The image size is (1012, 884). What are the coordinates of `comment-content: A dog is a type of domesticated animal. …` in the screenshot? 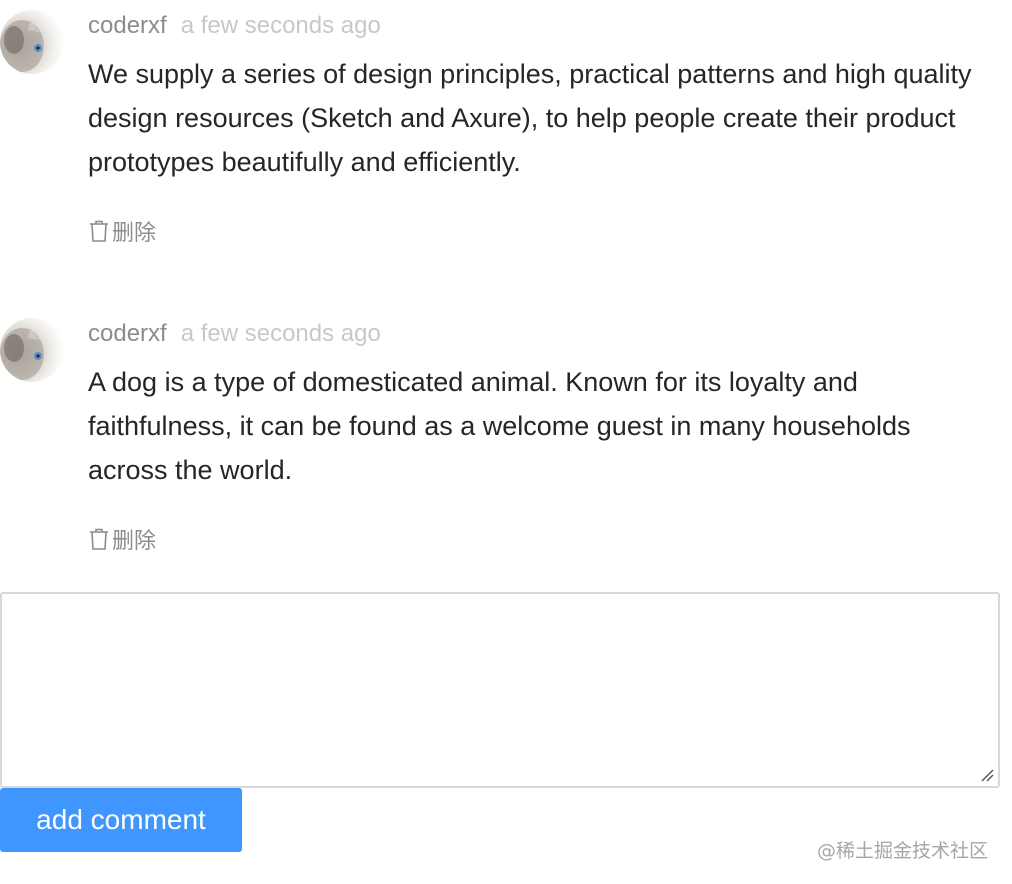 It's located at (499, 426).